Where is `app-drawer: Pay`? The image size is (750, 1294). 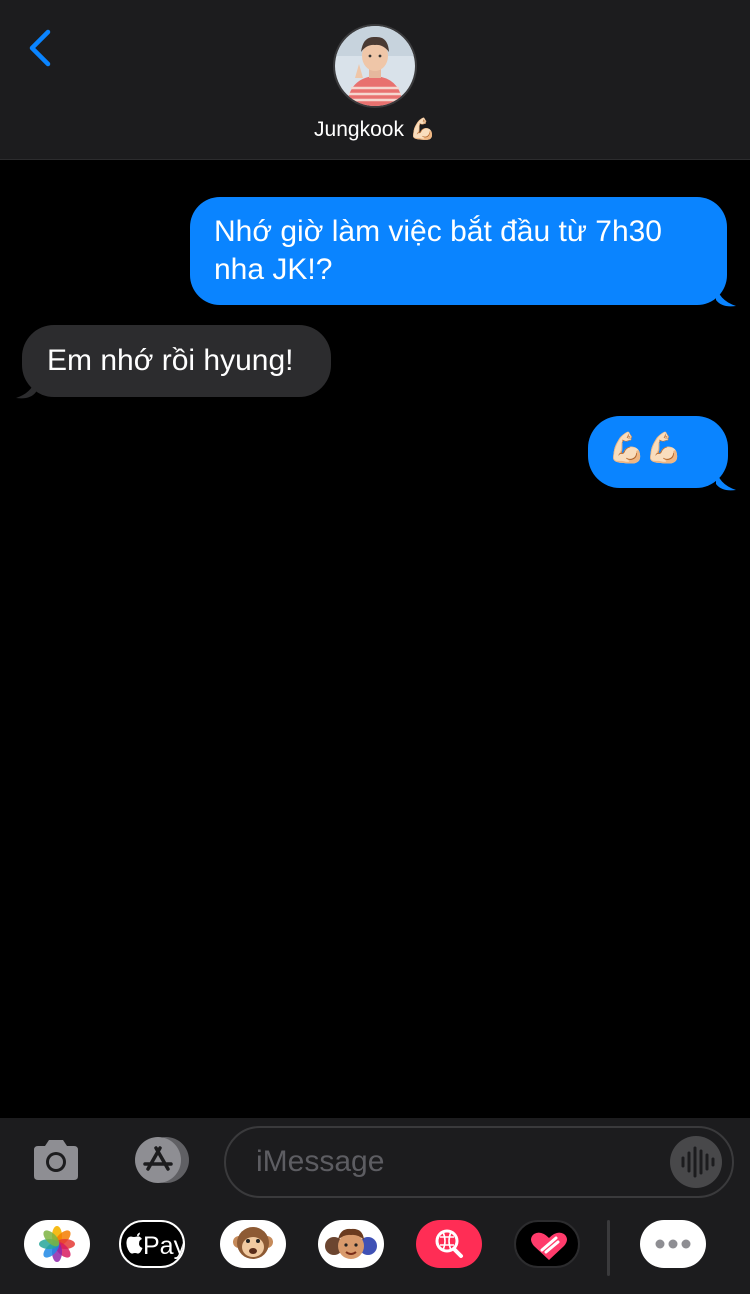
app-drawer: Pay is located at coordinates (375, 1250).